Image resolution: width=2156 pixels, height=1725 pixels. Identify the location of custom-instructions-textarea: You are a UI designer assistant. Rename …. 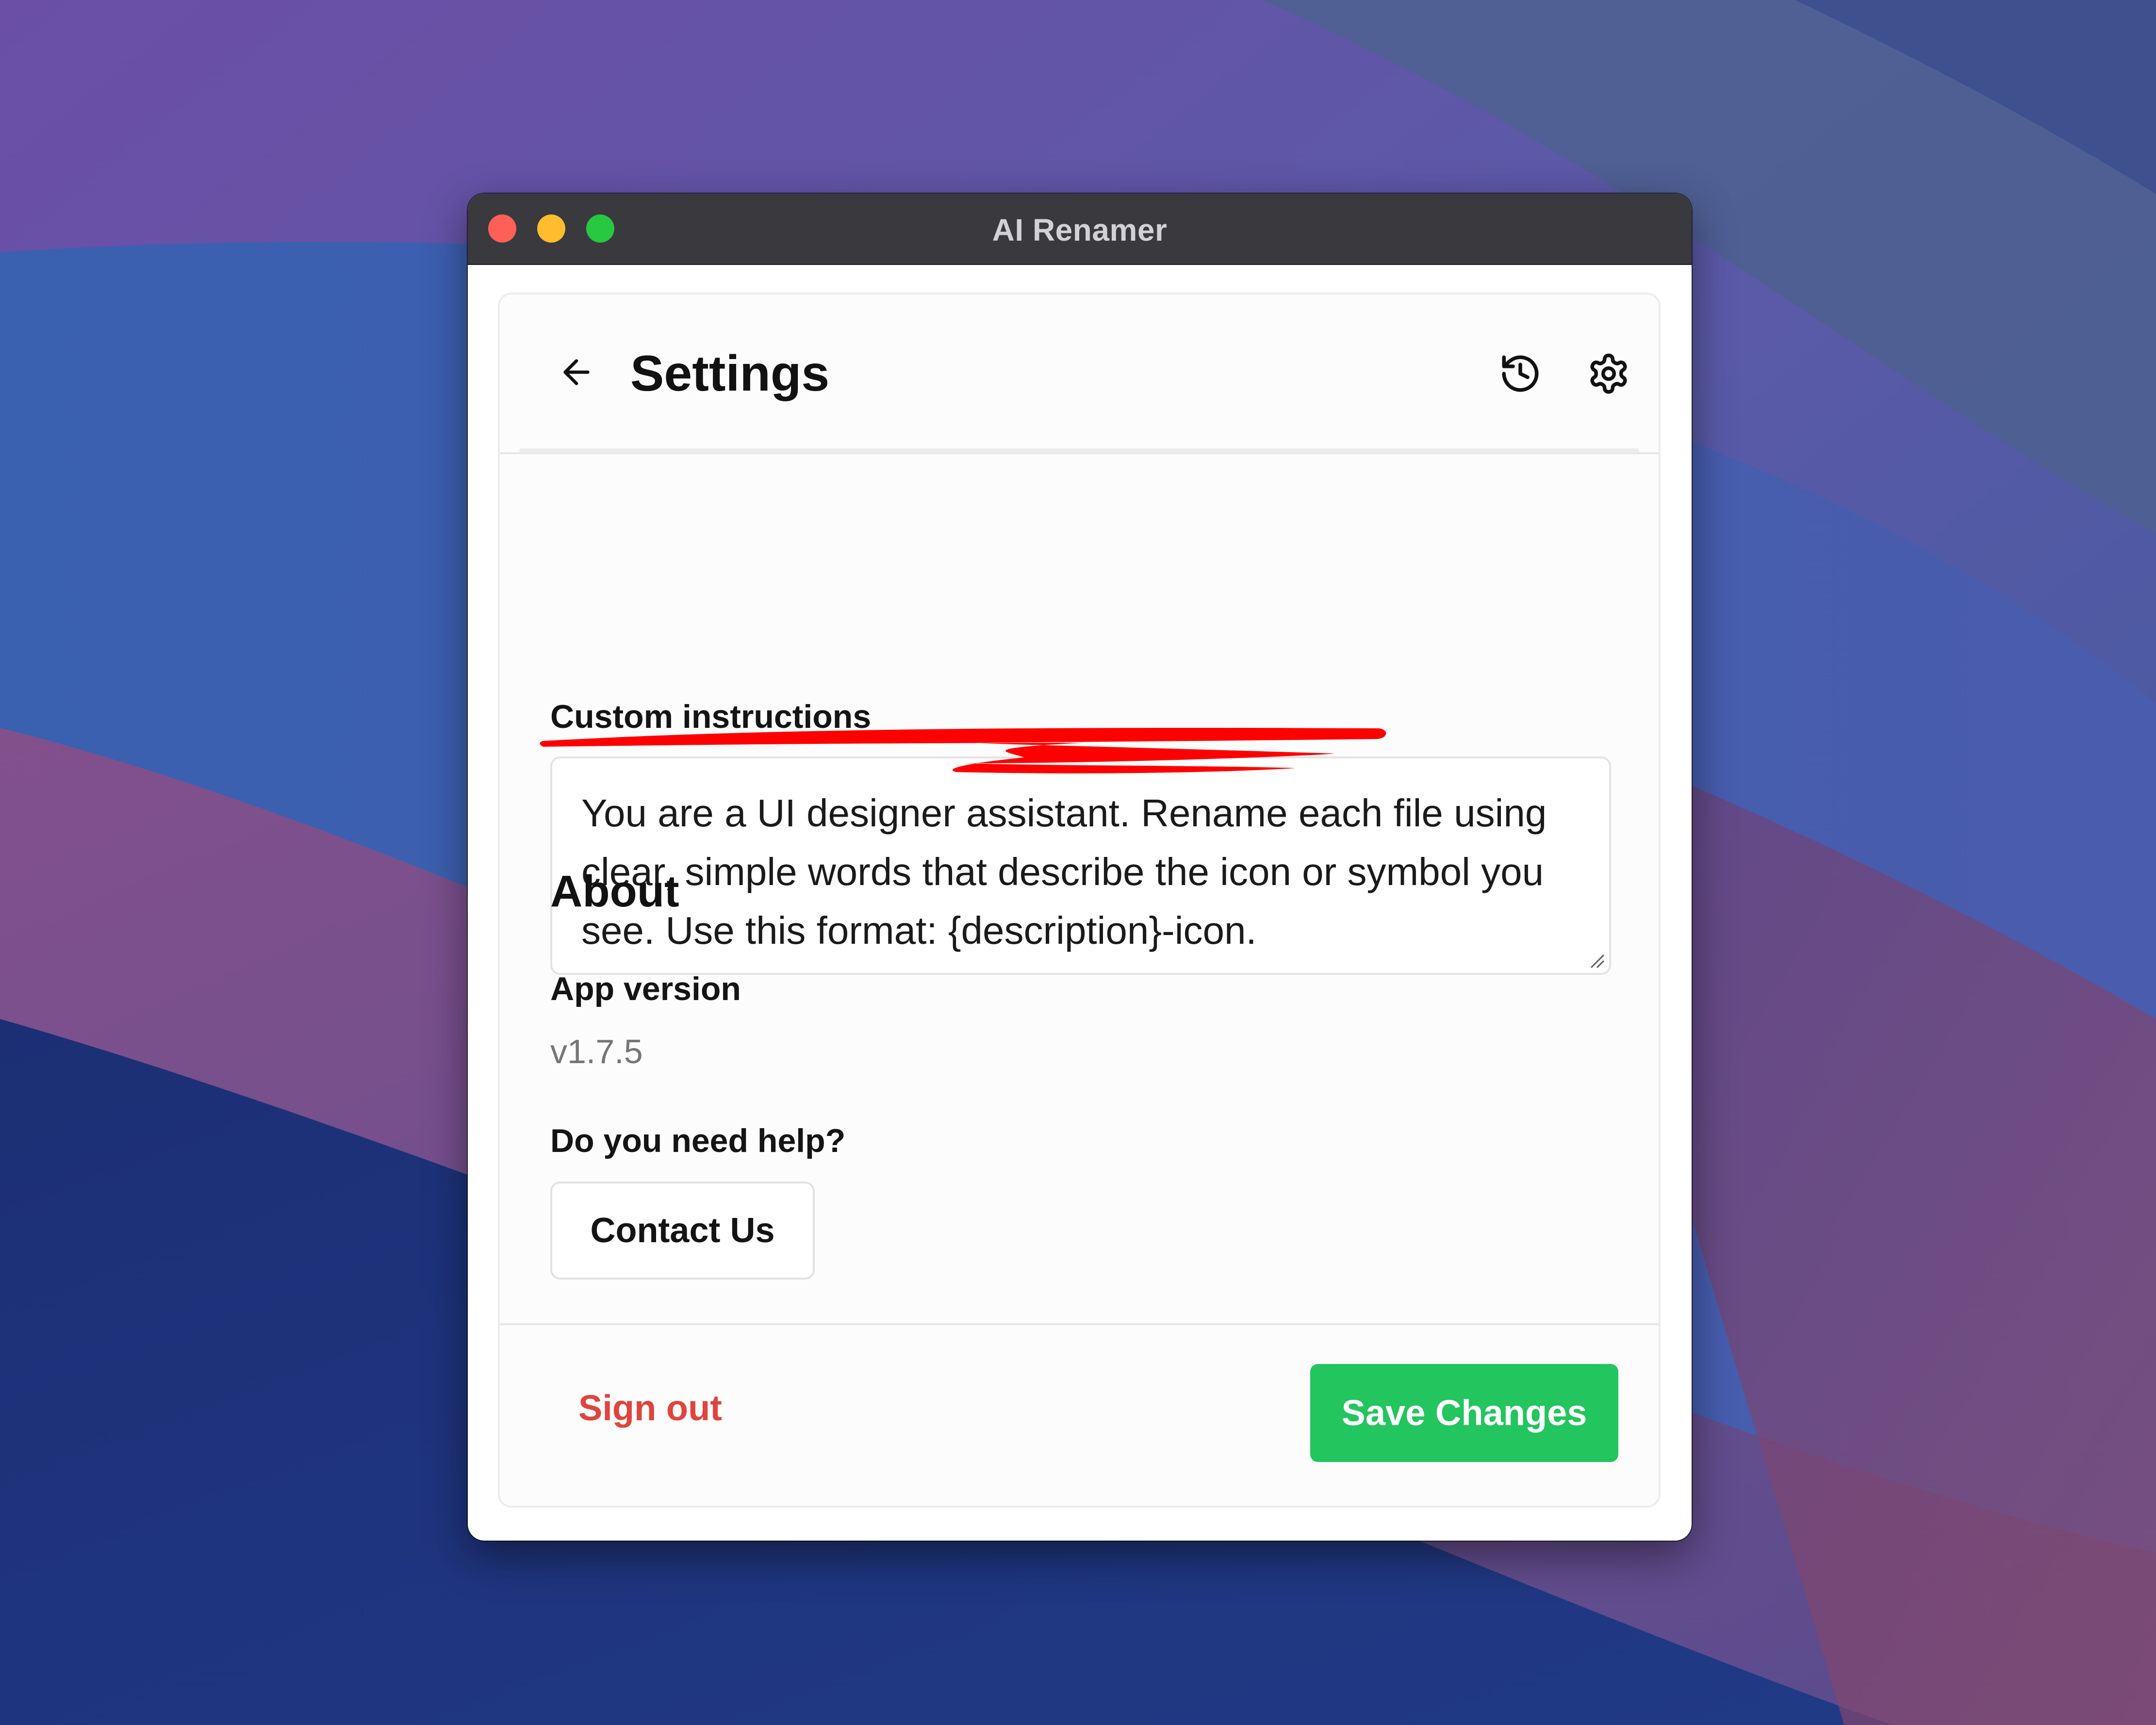
(1080, 866).